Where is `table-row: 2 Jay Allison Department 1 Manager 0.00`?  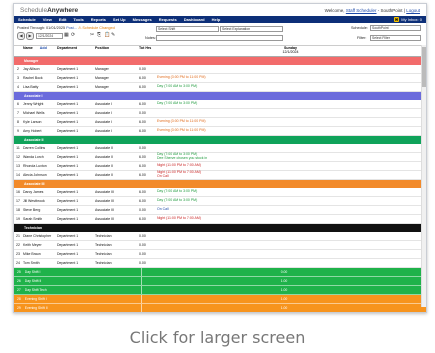
table-row: 2 Jay Allison Department 1 Manager 0.00 is located at coordinates (220, 69).